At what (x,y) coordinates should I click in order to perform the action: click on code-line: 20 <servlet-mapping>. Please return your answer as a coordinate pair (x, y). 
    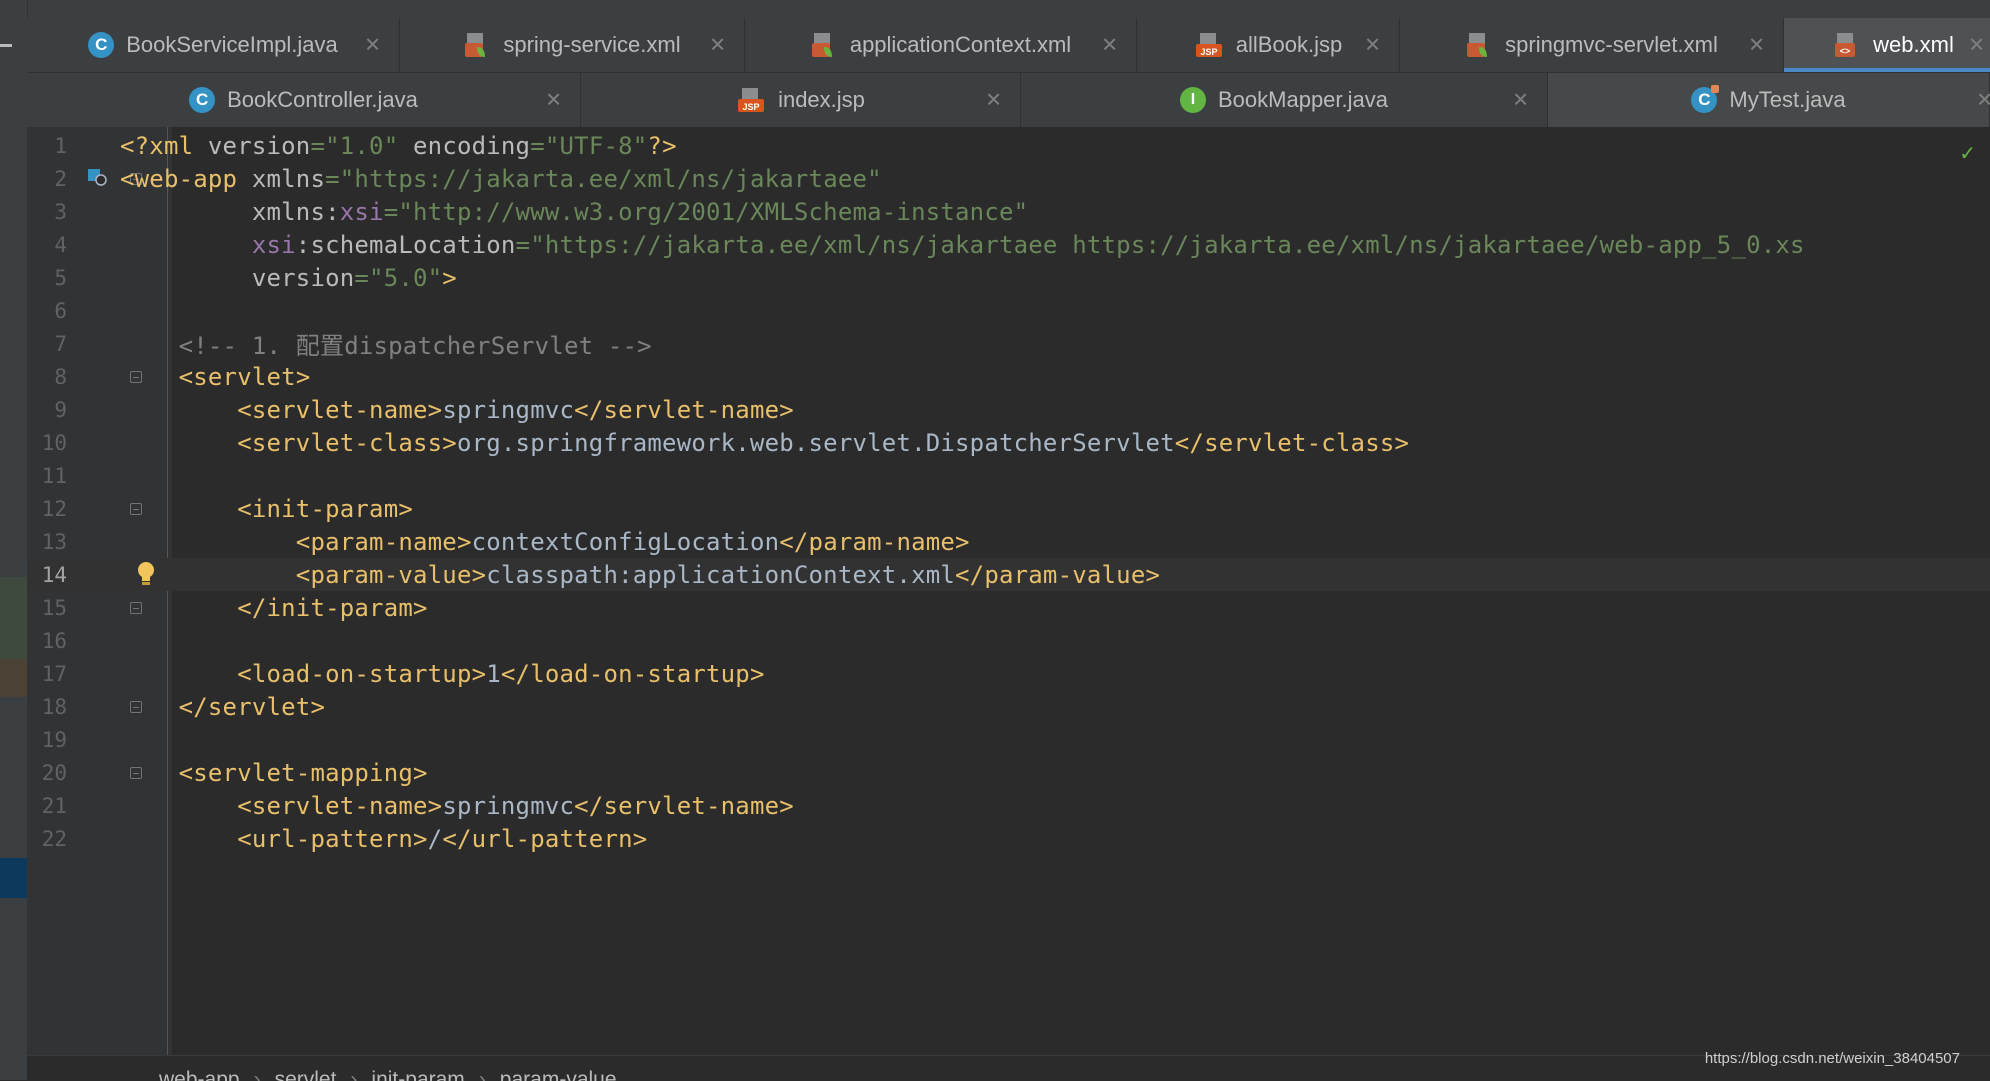
    Looking at the image, I should click on (1008, 772).